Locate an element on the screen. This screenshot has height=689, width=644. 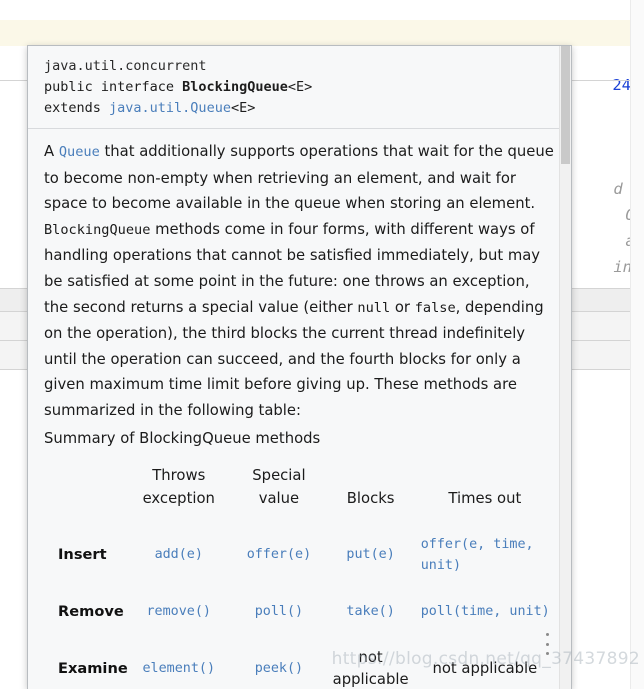
doc-declaration-modifiers: public interface is located at coordinates (113, 87).